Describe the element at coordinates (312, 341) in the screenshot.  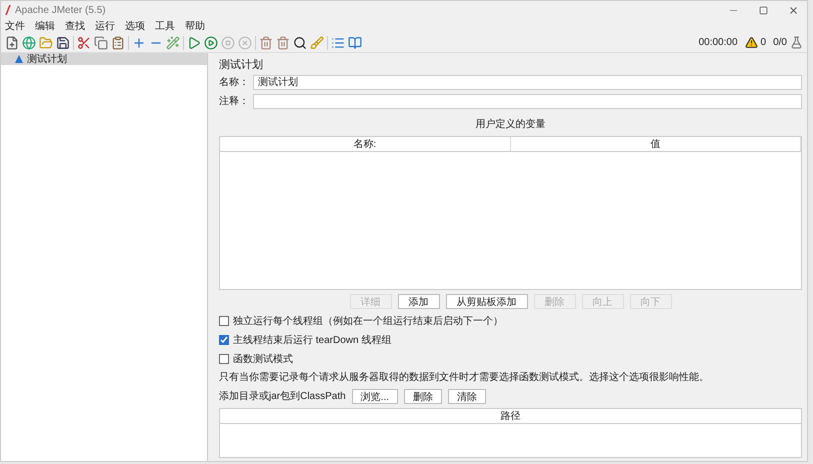
I see `checkbox-label: 主线程结束后运行 tearDown 线程组` at that location.